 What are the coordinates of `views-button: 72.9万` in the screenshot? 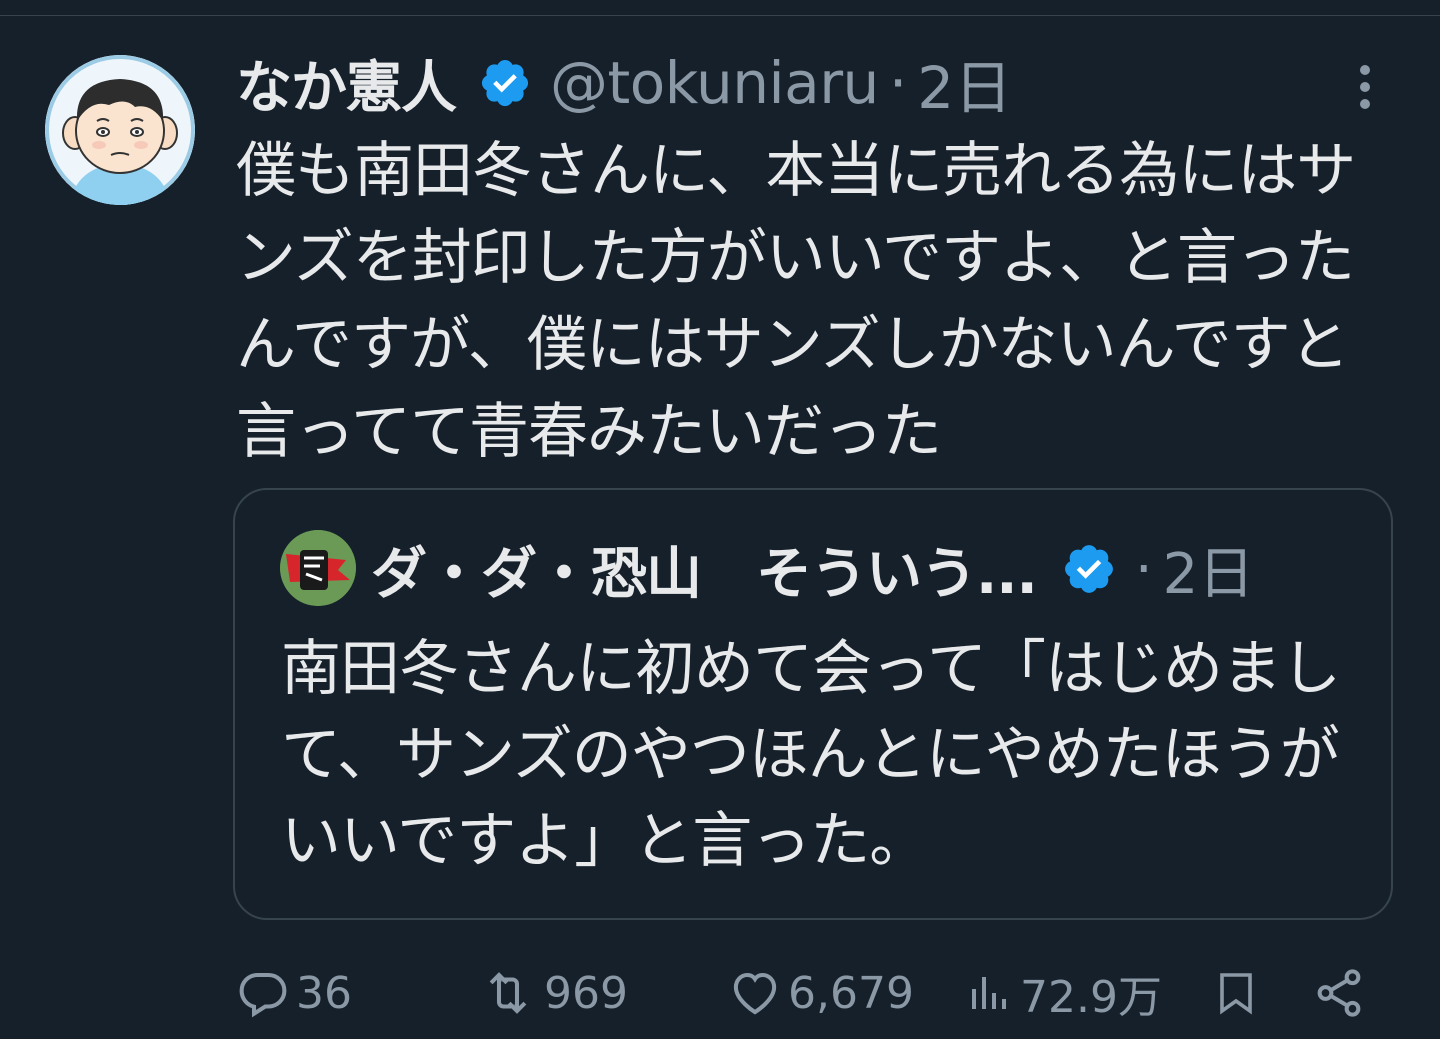 It's located at (1064, 993).